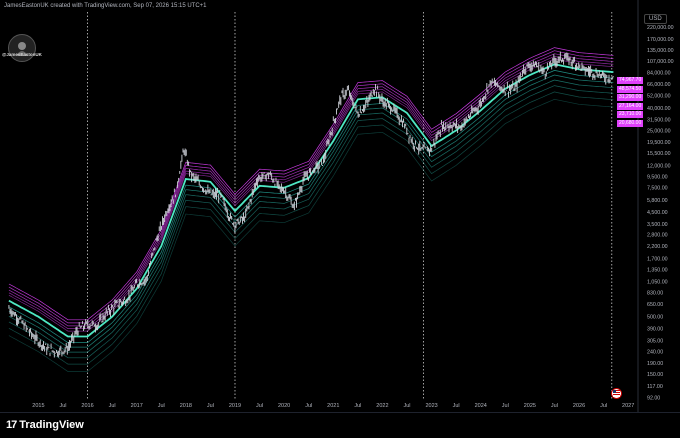 The width and height of the screenshot is (680, 438). What do you see at coordinates (657, 177) in the screenshot?
I see `y-tick-label: 9,500.00` at bounding box center [657, 177].